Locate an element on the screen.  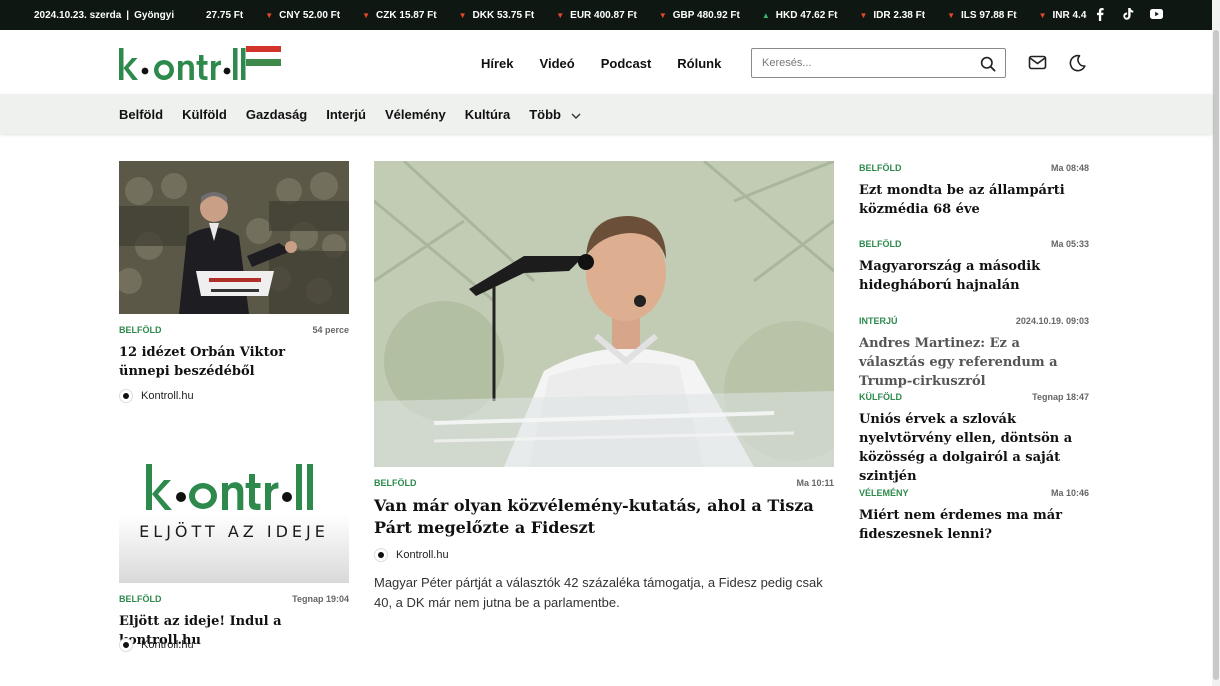
social-links is located at coordinates (1128, 14).